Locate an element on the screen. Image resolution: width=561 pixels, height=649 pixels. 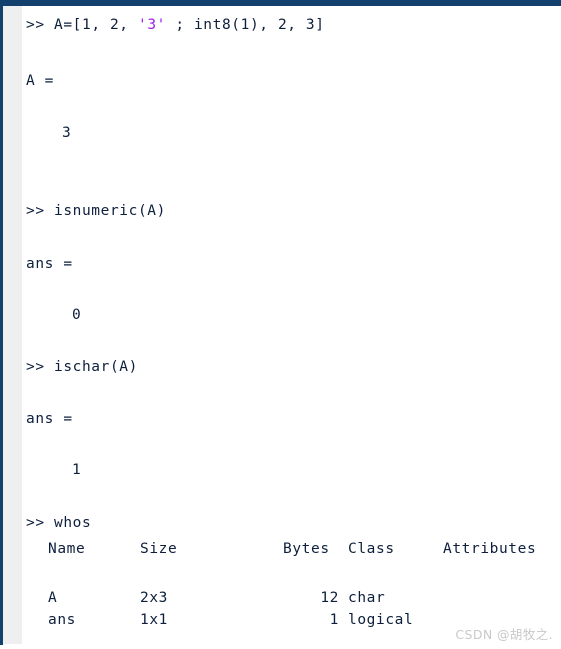
csdn-watermark: CSDN @胡牧之. is located at coordinates (504, 634).